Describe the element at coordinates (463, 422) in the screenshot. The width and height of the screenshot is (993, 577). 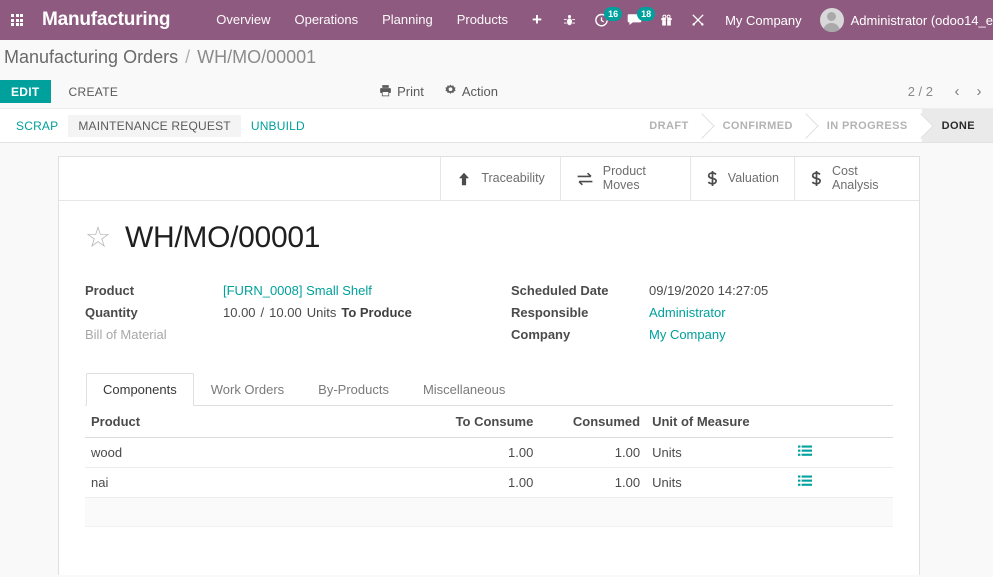
I see `column-header-to-consume: To Consume` at that location.